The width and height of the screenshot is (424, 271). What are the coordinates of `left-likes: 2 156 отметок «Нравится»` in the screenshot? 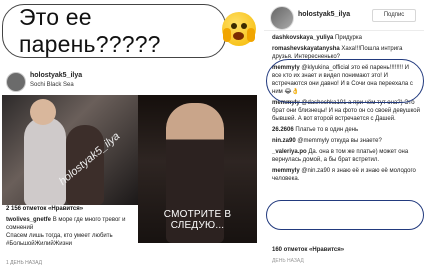 It's located at (44, 209).